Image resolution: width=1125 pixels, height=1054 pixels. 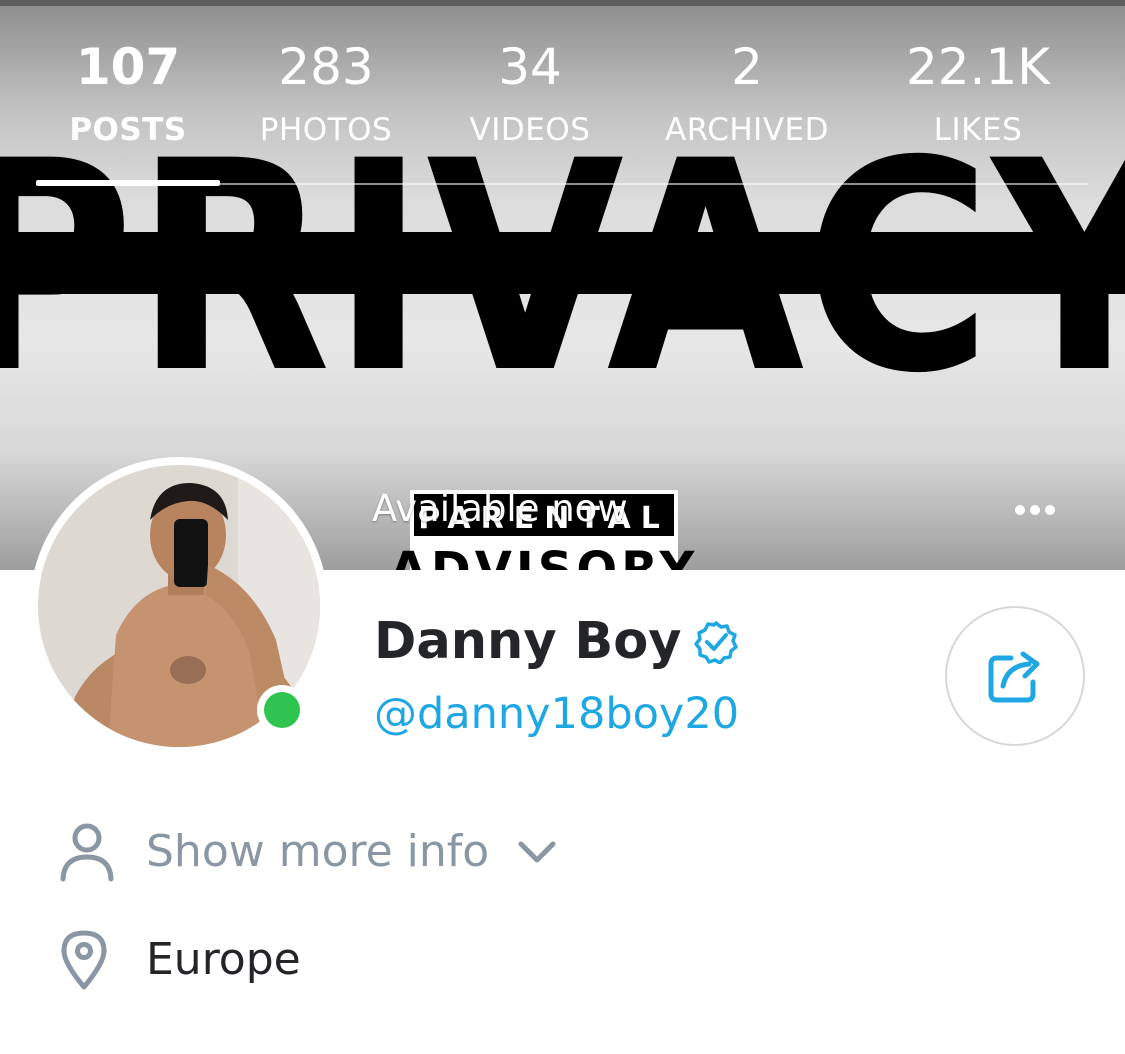 I want to click on tab-count: 283, so click(x=326, y=67).